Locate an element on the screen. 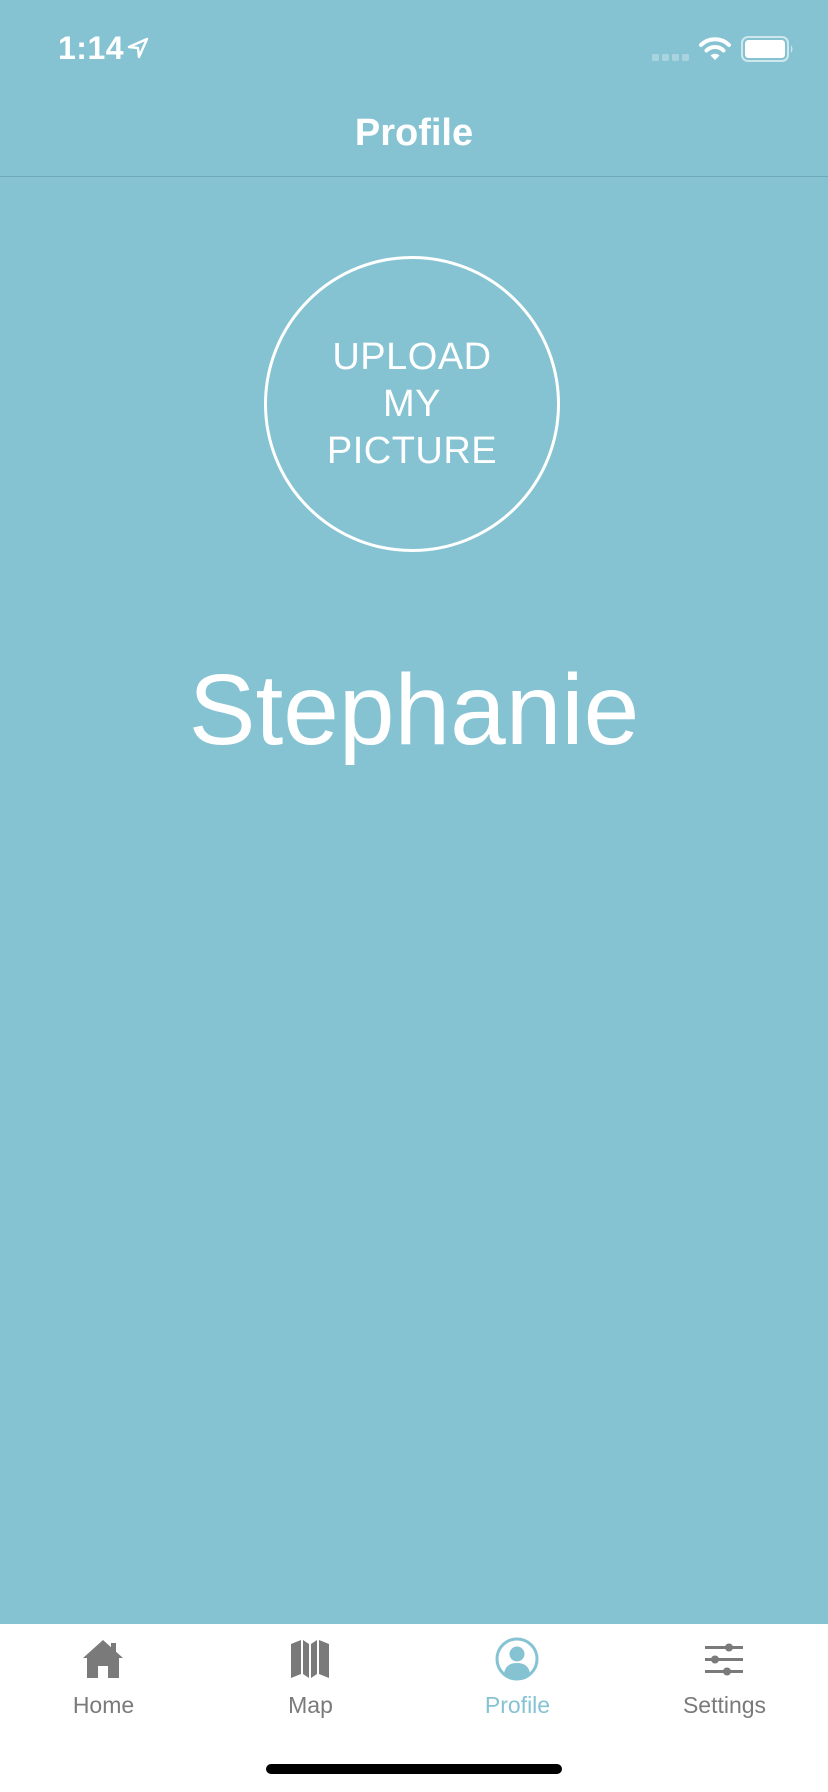 This screenshot has height=1792, width=828. home-icon is located at coordinates (103, 1659).